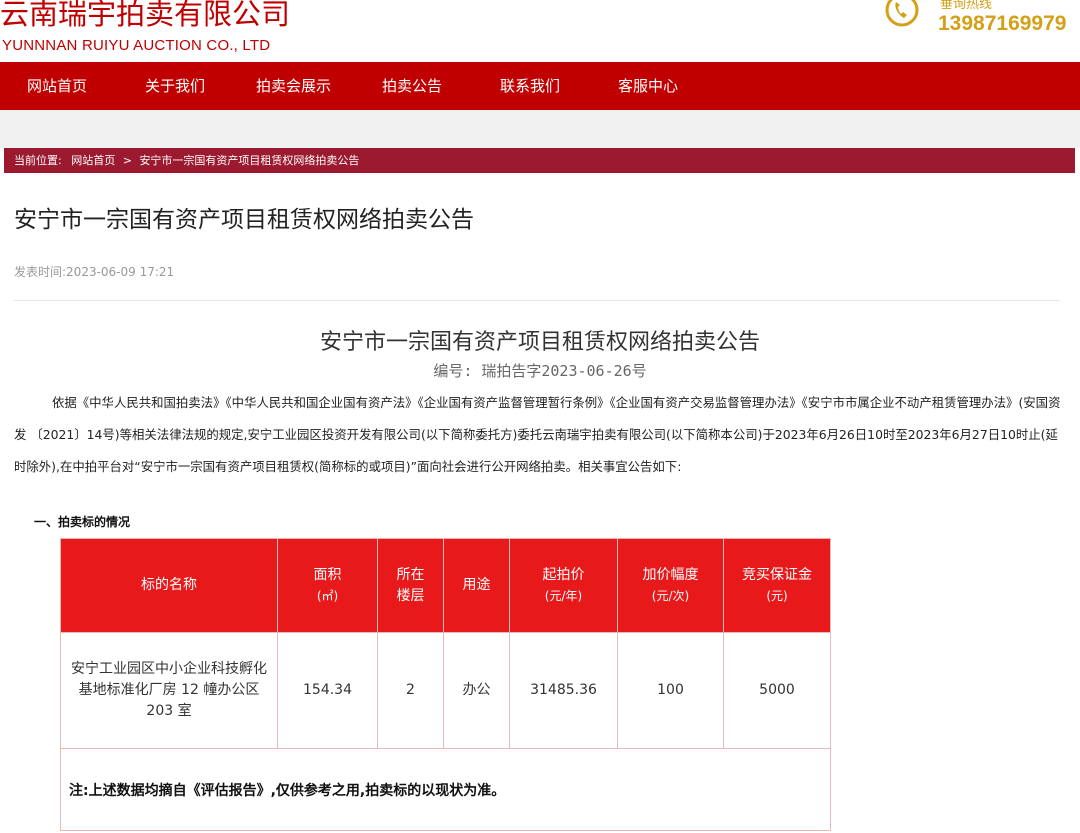 The image size is (1080, 833). What do you see at coordinates (136, 45) in the screenshot?
I see `company-name-en: YUNNNAN RUIYU AUCTION CO., LTD` at bounding box center [136, 45].